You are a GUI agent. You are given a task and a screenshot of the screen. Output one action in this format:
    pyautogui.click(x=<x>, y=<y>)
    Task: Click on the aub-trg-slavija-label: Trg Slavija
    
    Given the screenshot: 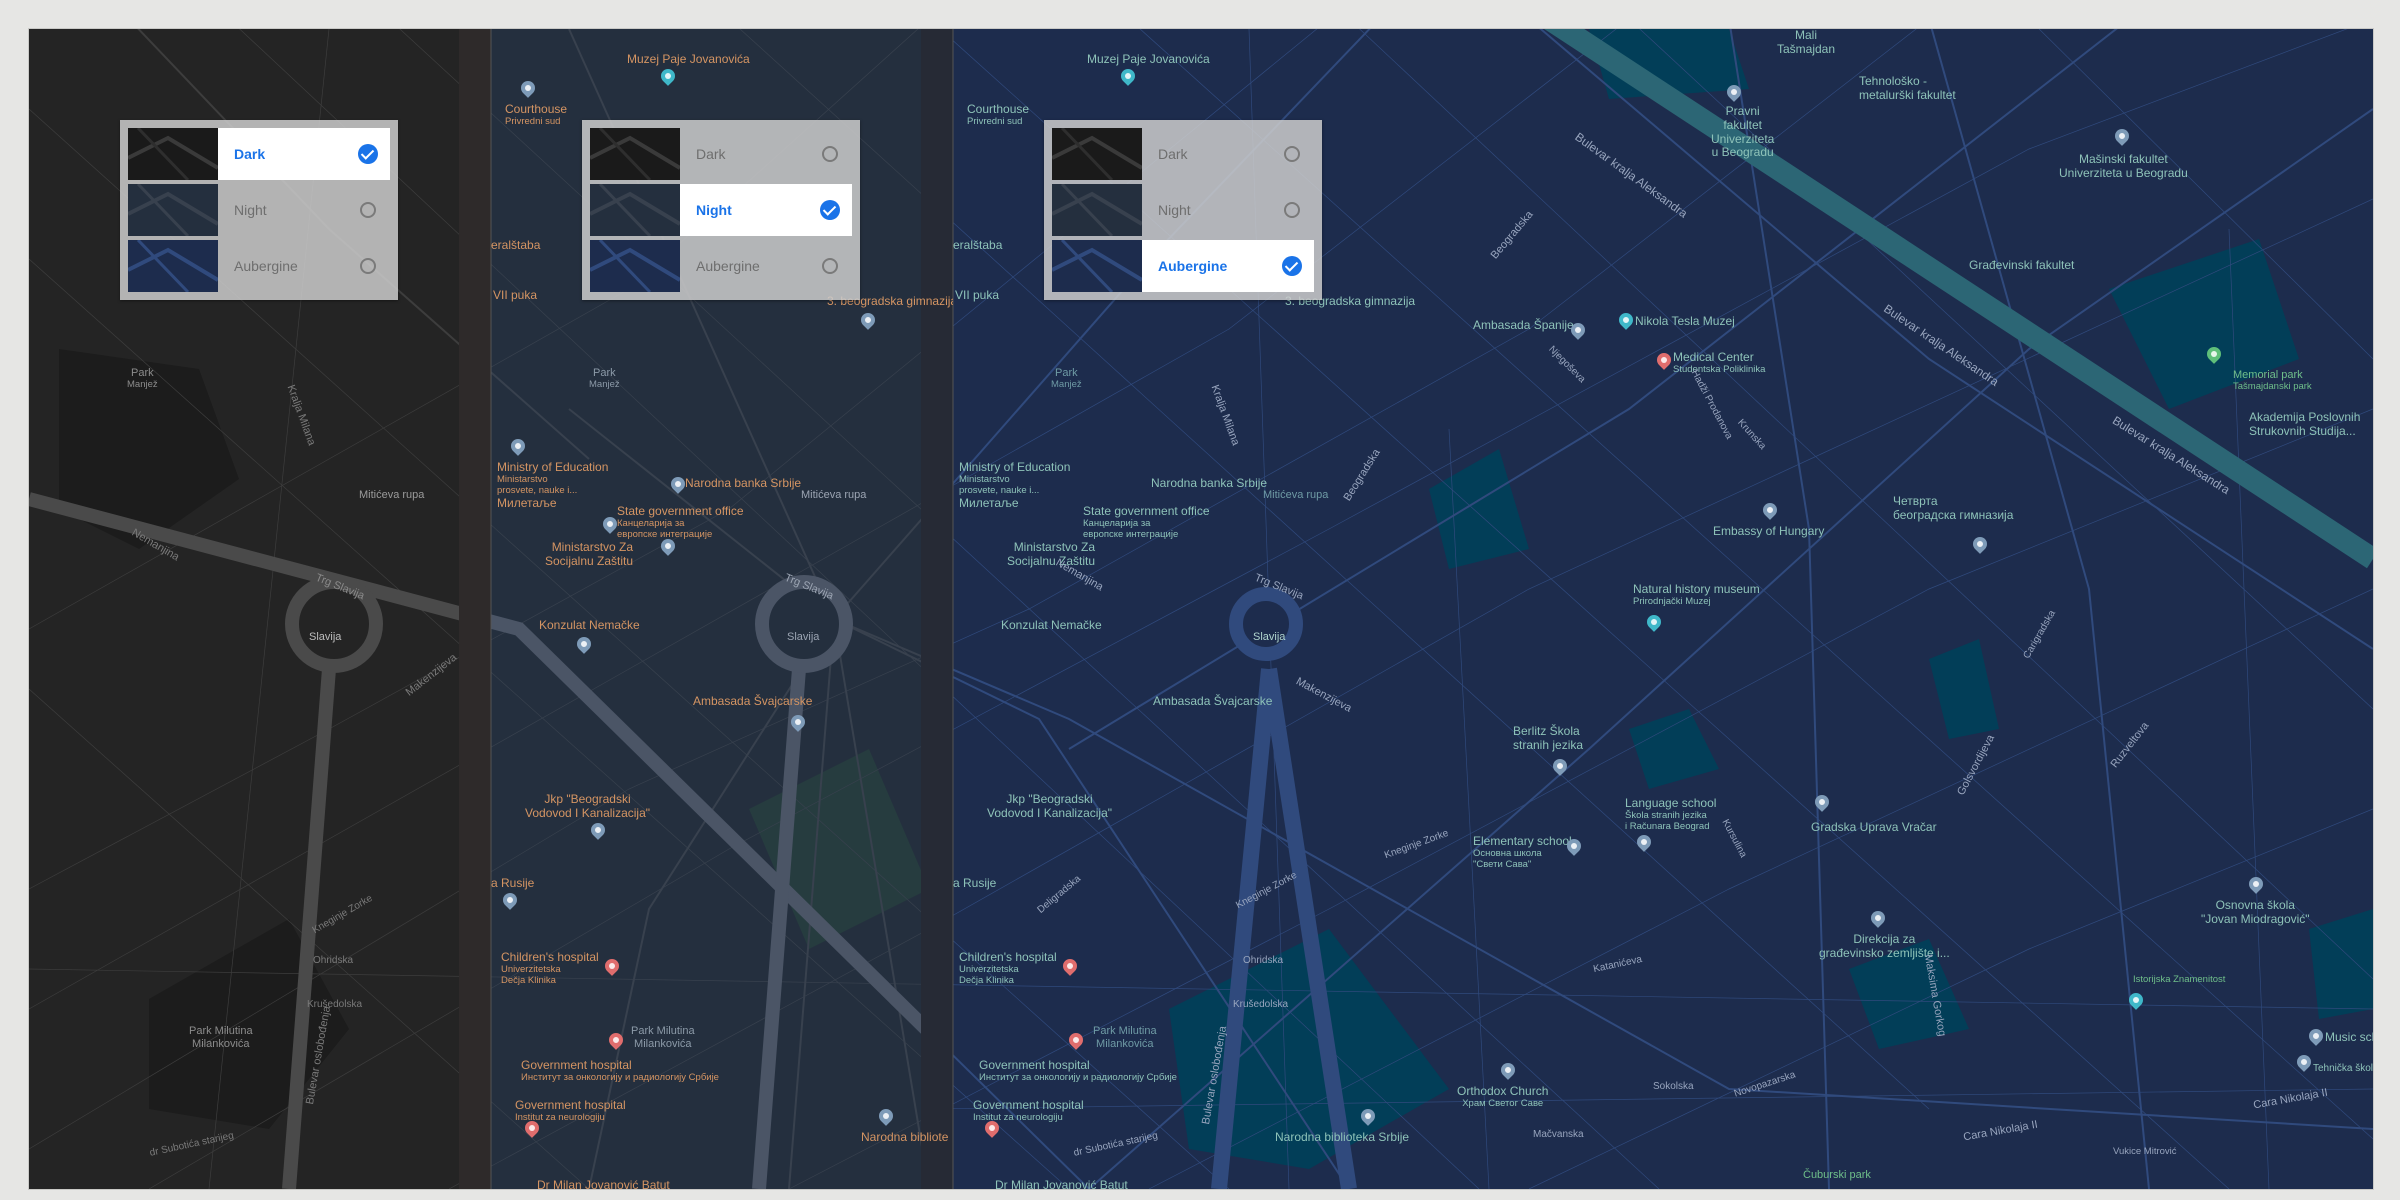 What is the action you would take?
    pyautogui.click(x=1279, y=587)
    